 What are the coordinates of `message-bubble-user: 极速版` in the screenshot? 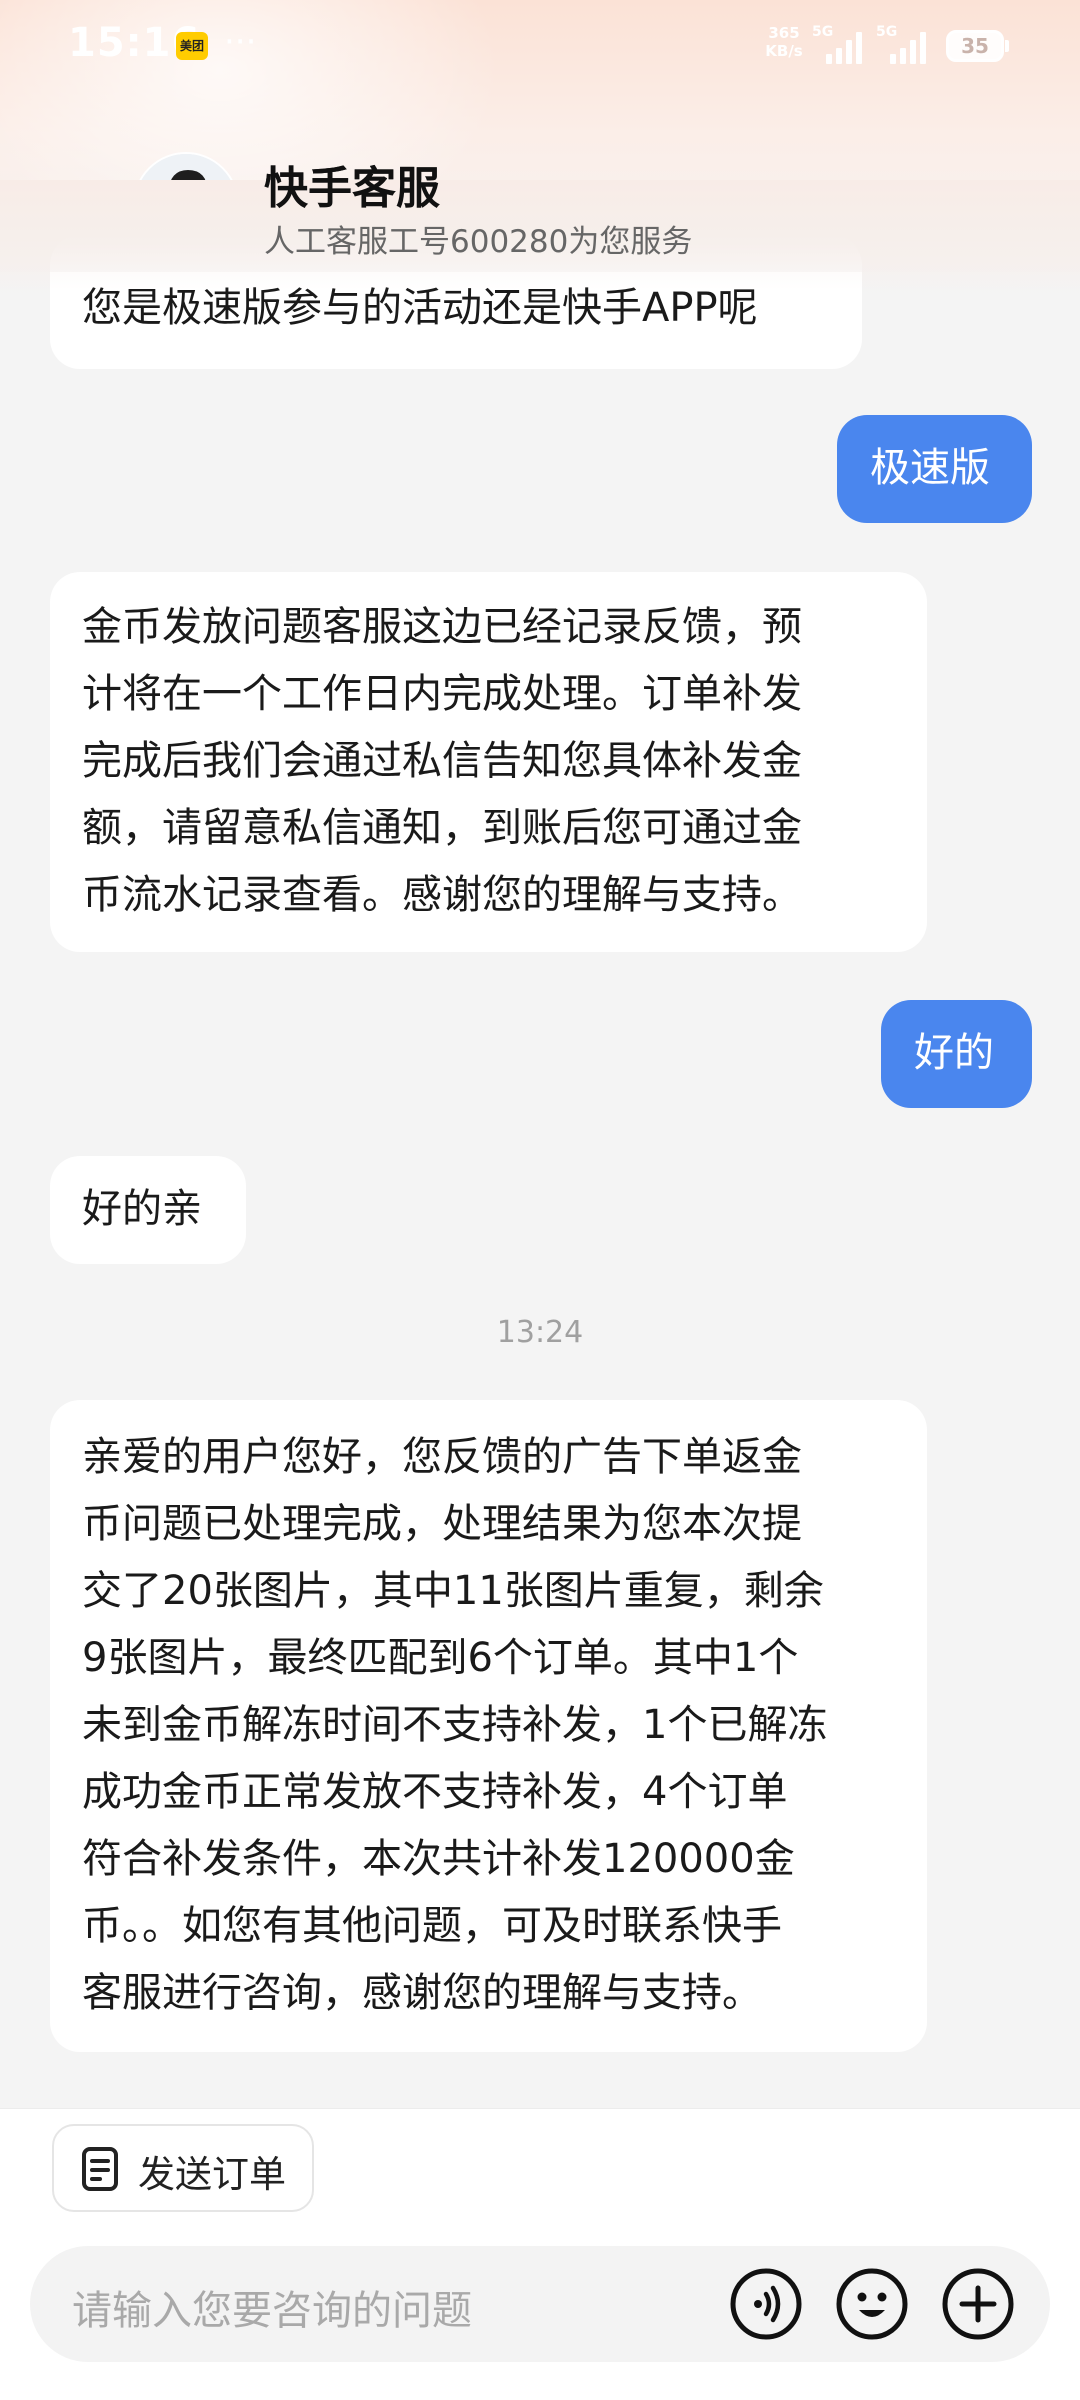 It's located at (934, 469).